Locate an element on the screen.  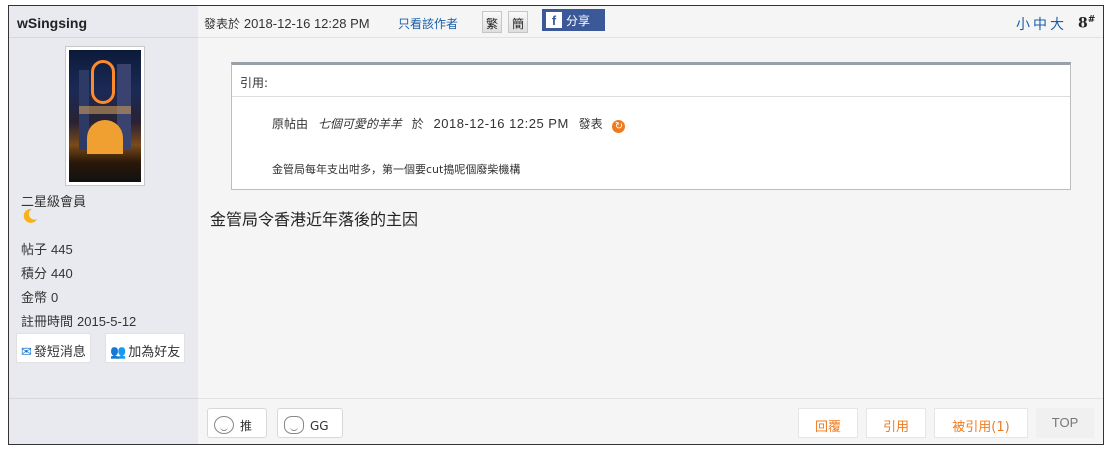
reply-button: 回覆 is located at coordinates (828, 423).